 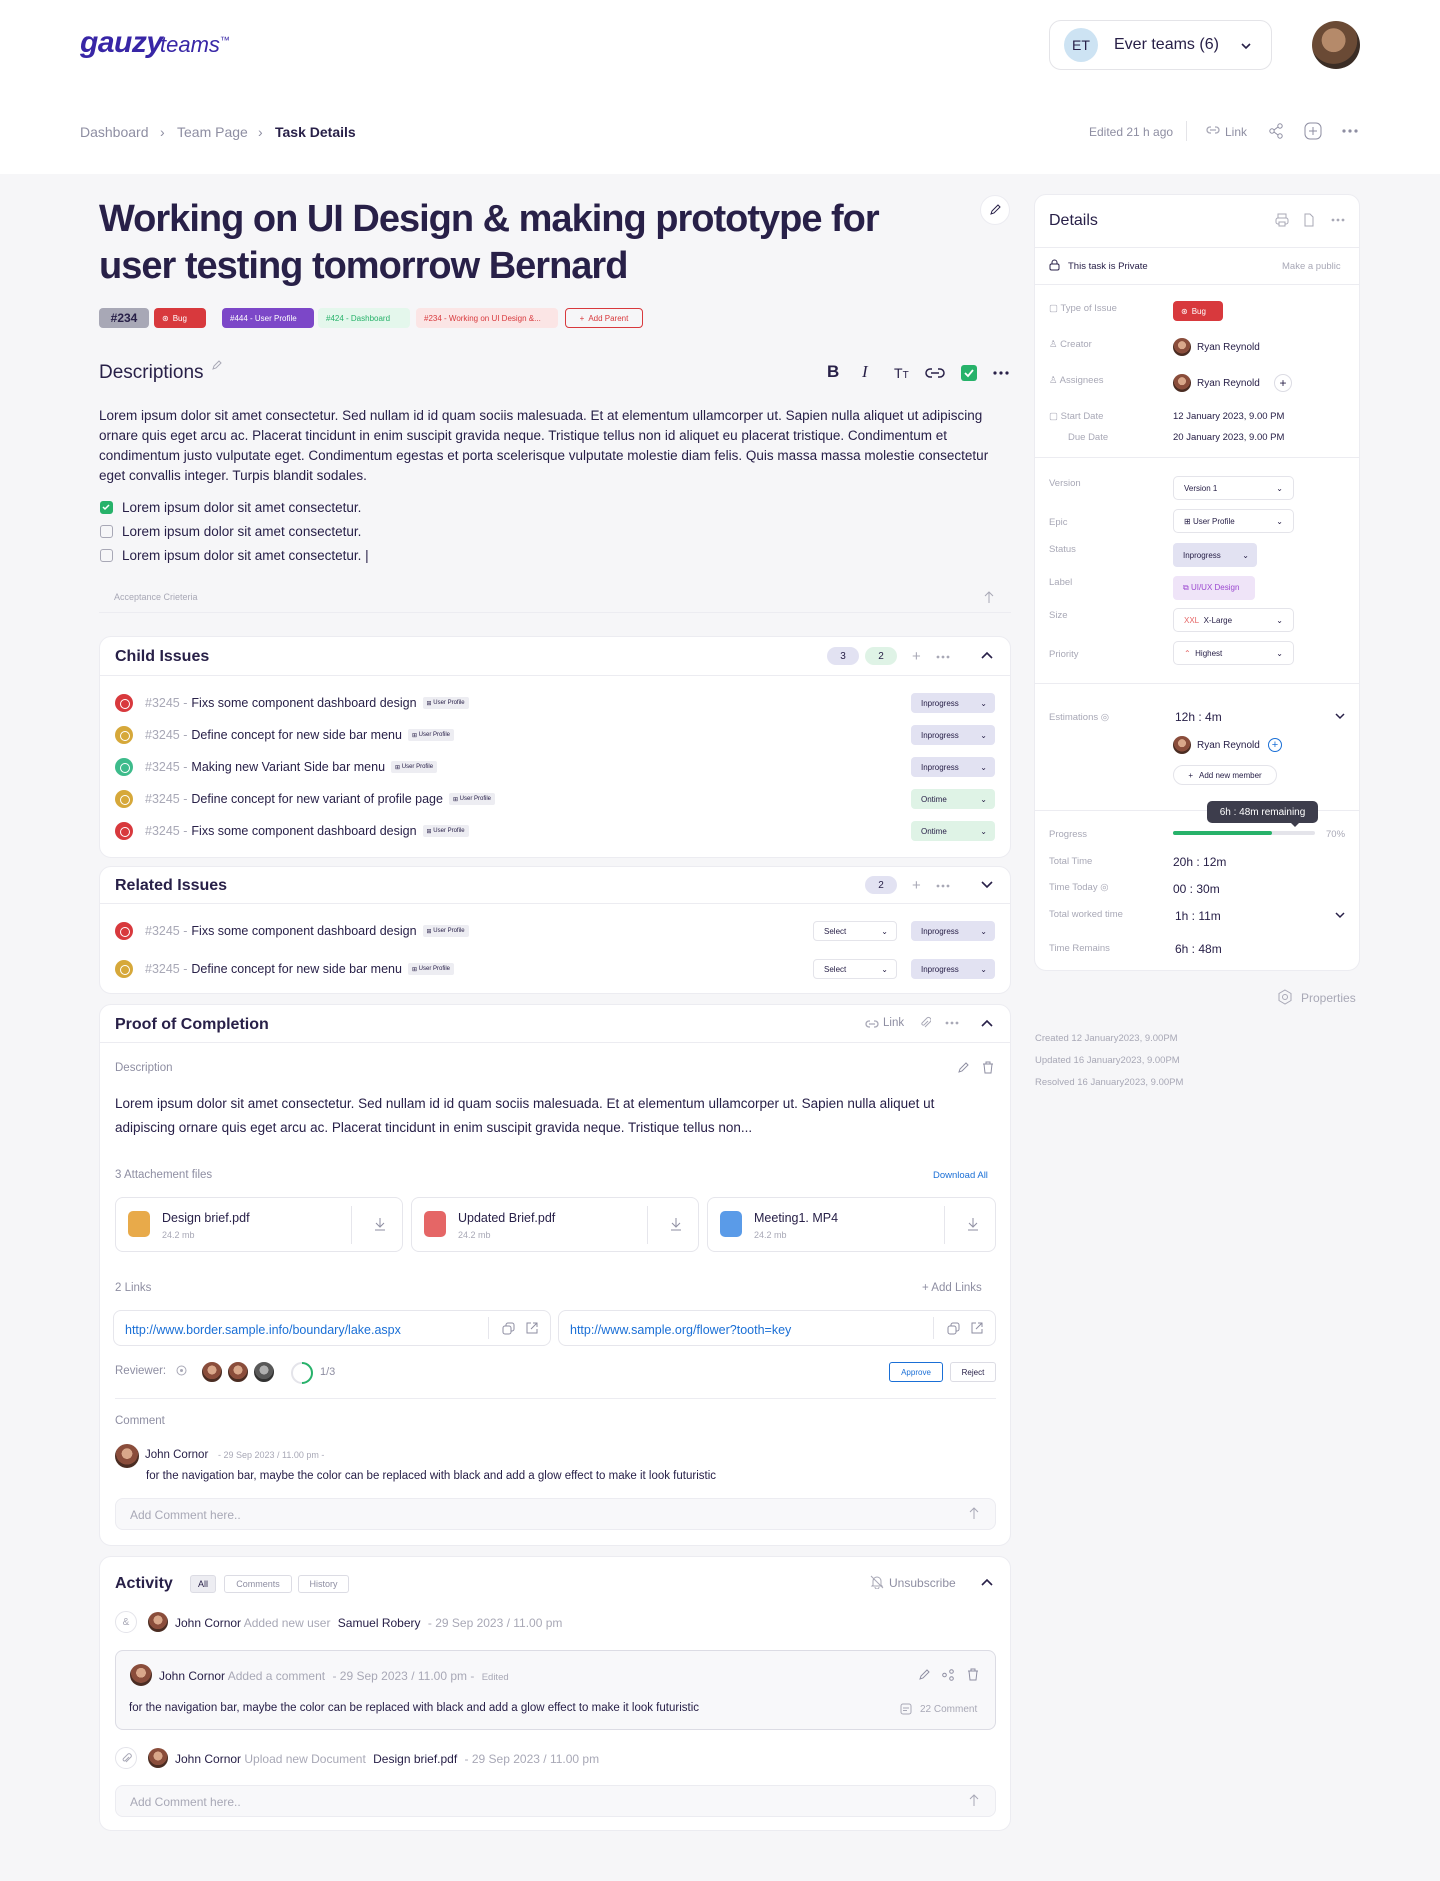 I want to click on add-parent-button: + Add Parent, so click(x=604, y=318).